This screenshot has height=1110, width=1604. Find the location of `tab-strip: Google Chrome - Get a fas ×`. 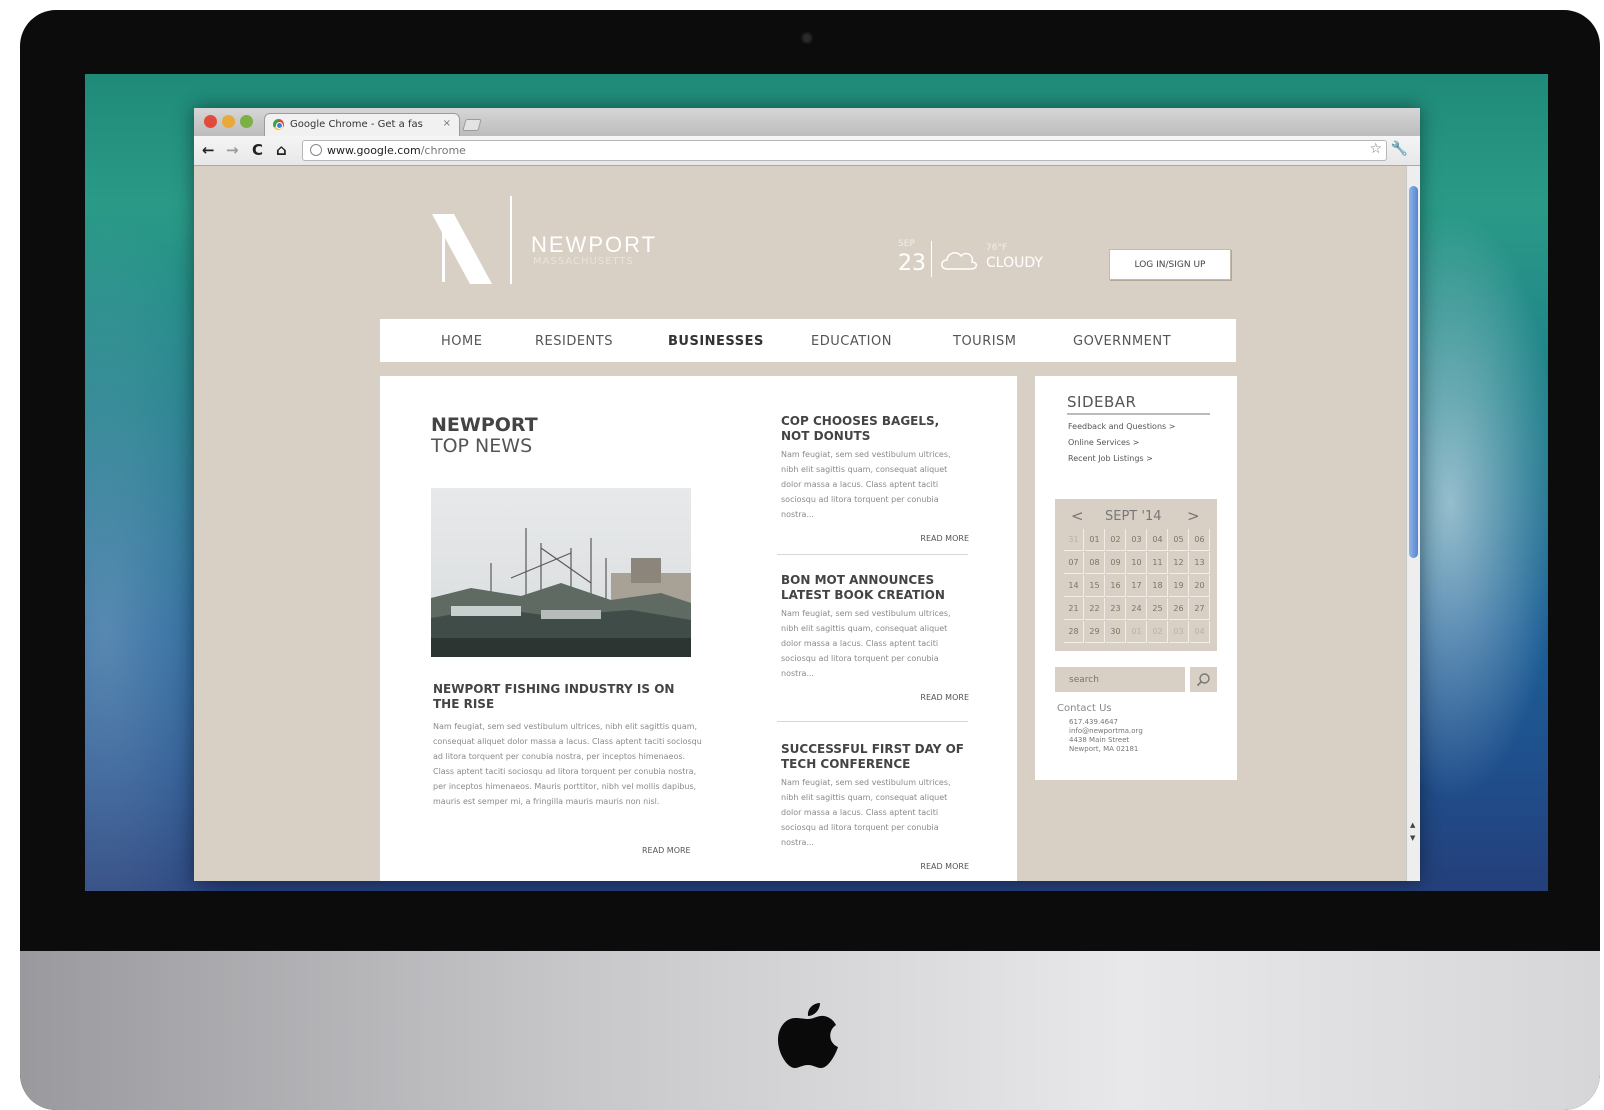

tab-strip: Google Chrome - Get a fas × is located at coordinates (807, 122).